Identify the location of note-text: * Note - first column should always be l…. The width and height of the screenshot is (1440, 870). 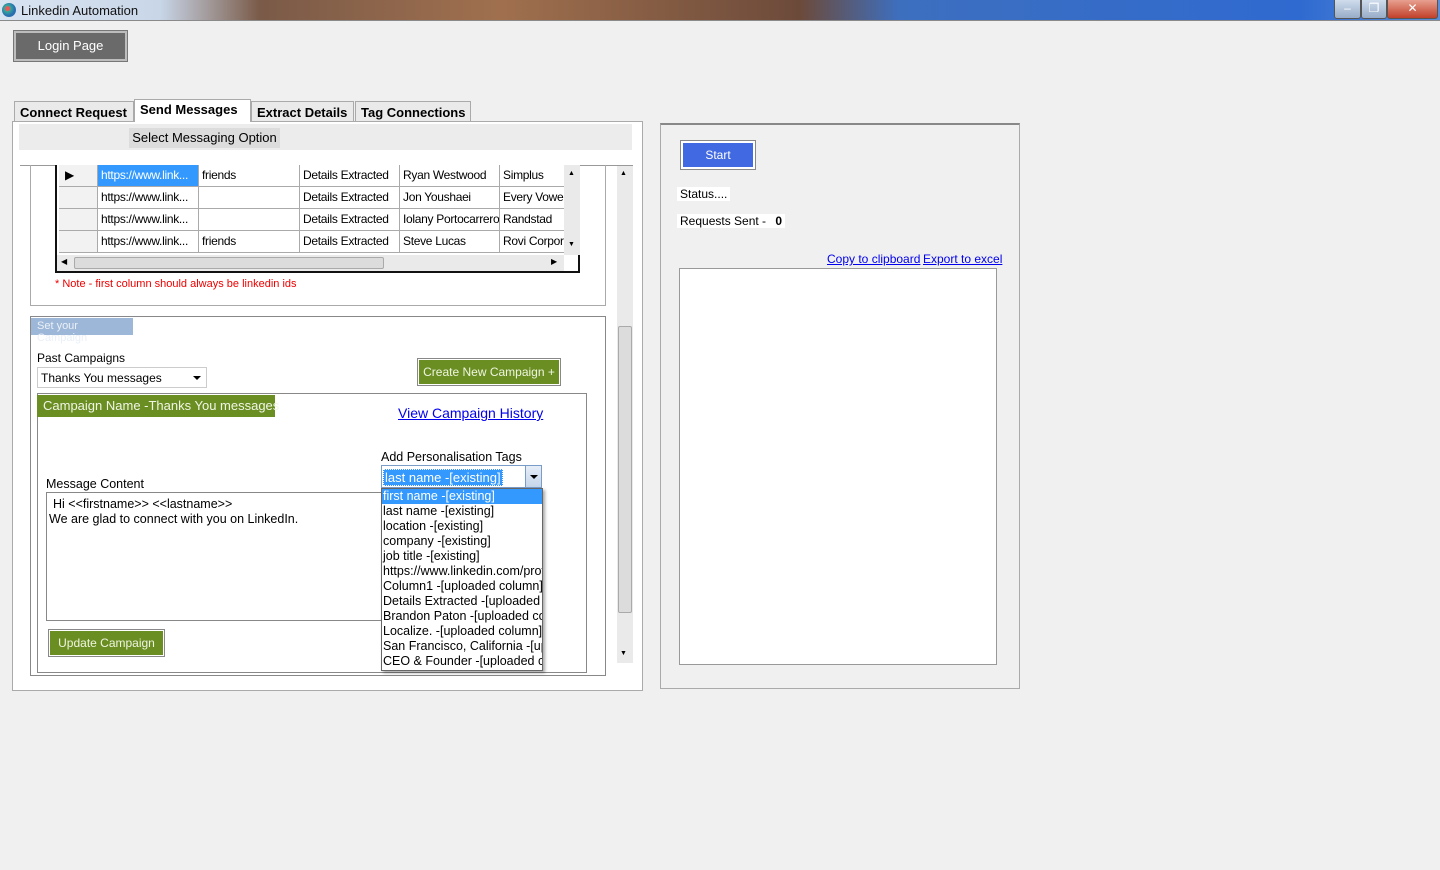
(176, 284).